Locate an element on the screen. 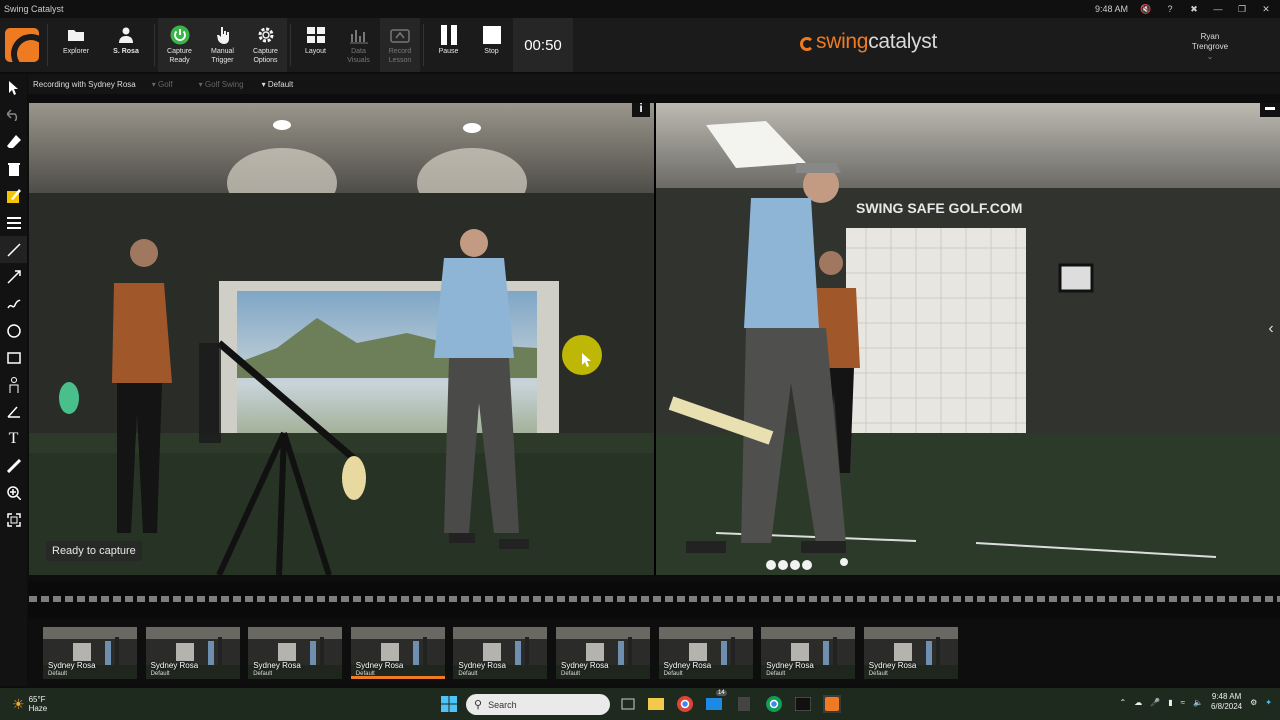 The image size is (1280, 720). stop-button: Stop is located at coordinates (491, 45).